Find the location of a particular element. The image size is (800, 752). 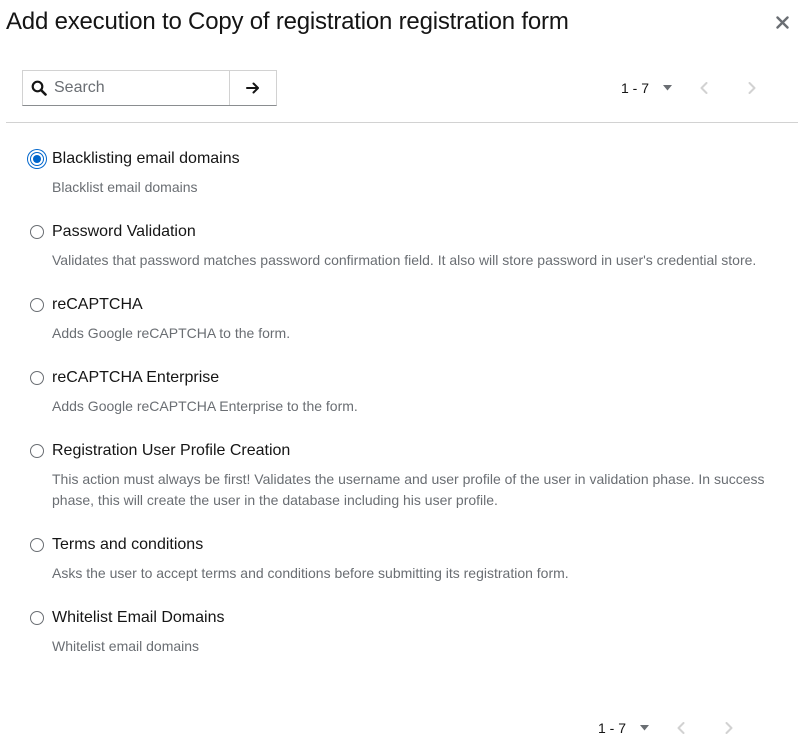

search-input is located at coordinates (126, 88).